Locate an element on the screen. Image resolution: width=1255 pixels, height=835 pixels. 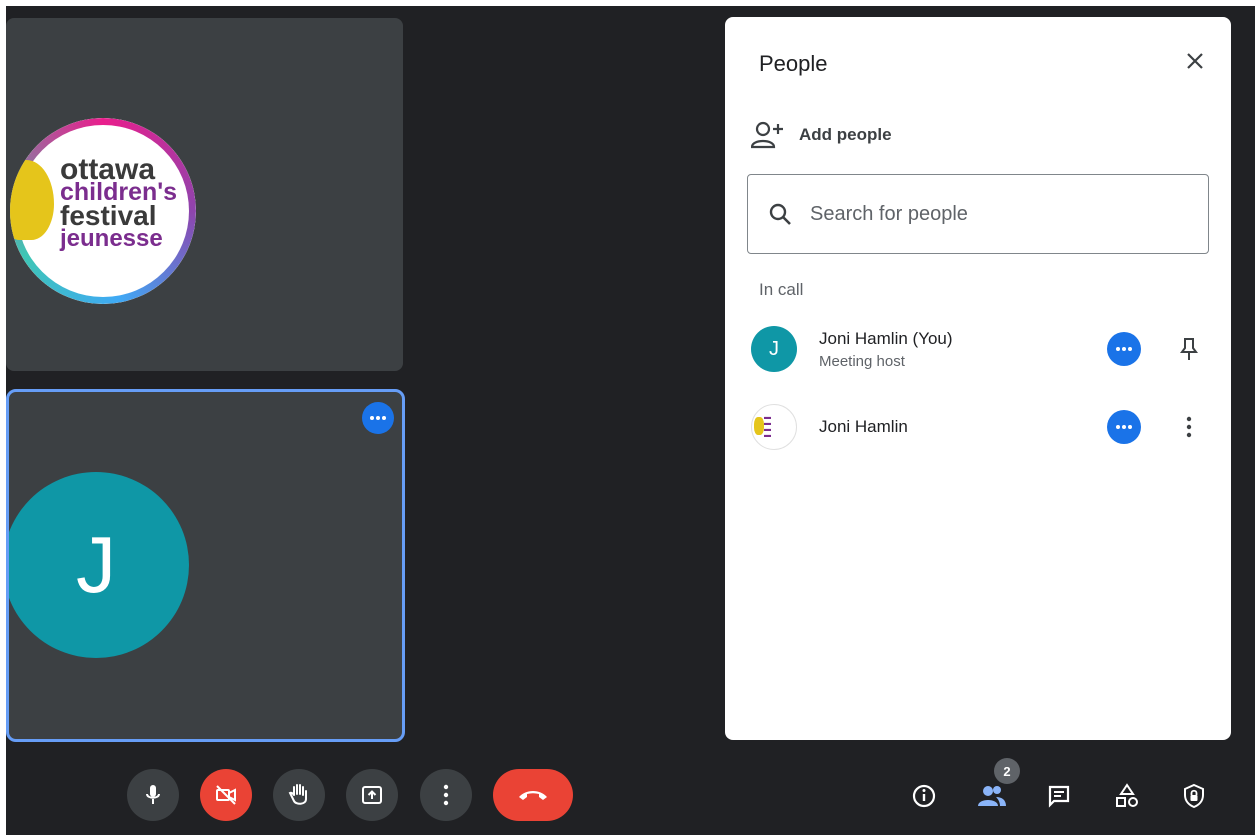
logo-dino-icon is located at coordinates (759, 426).